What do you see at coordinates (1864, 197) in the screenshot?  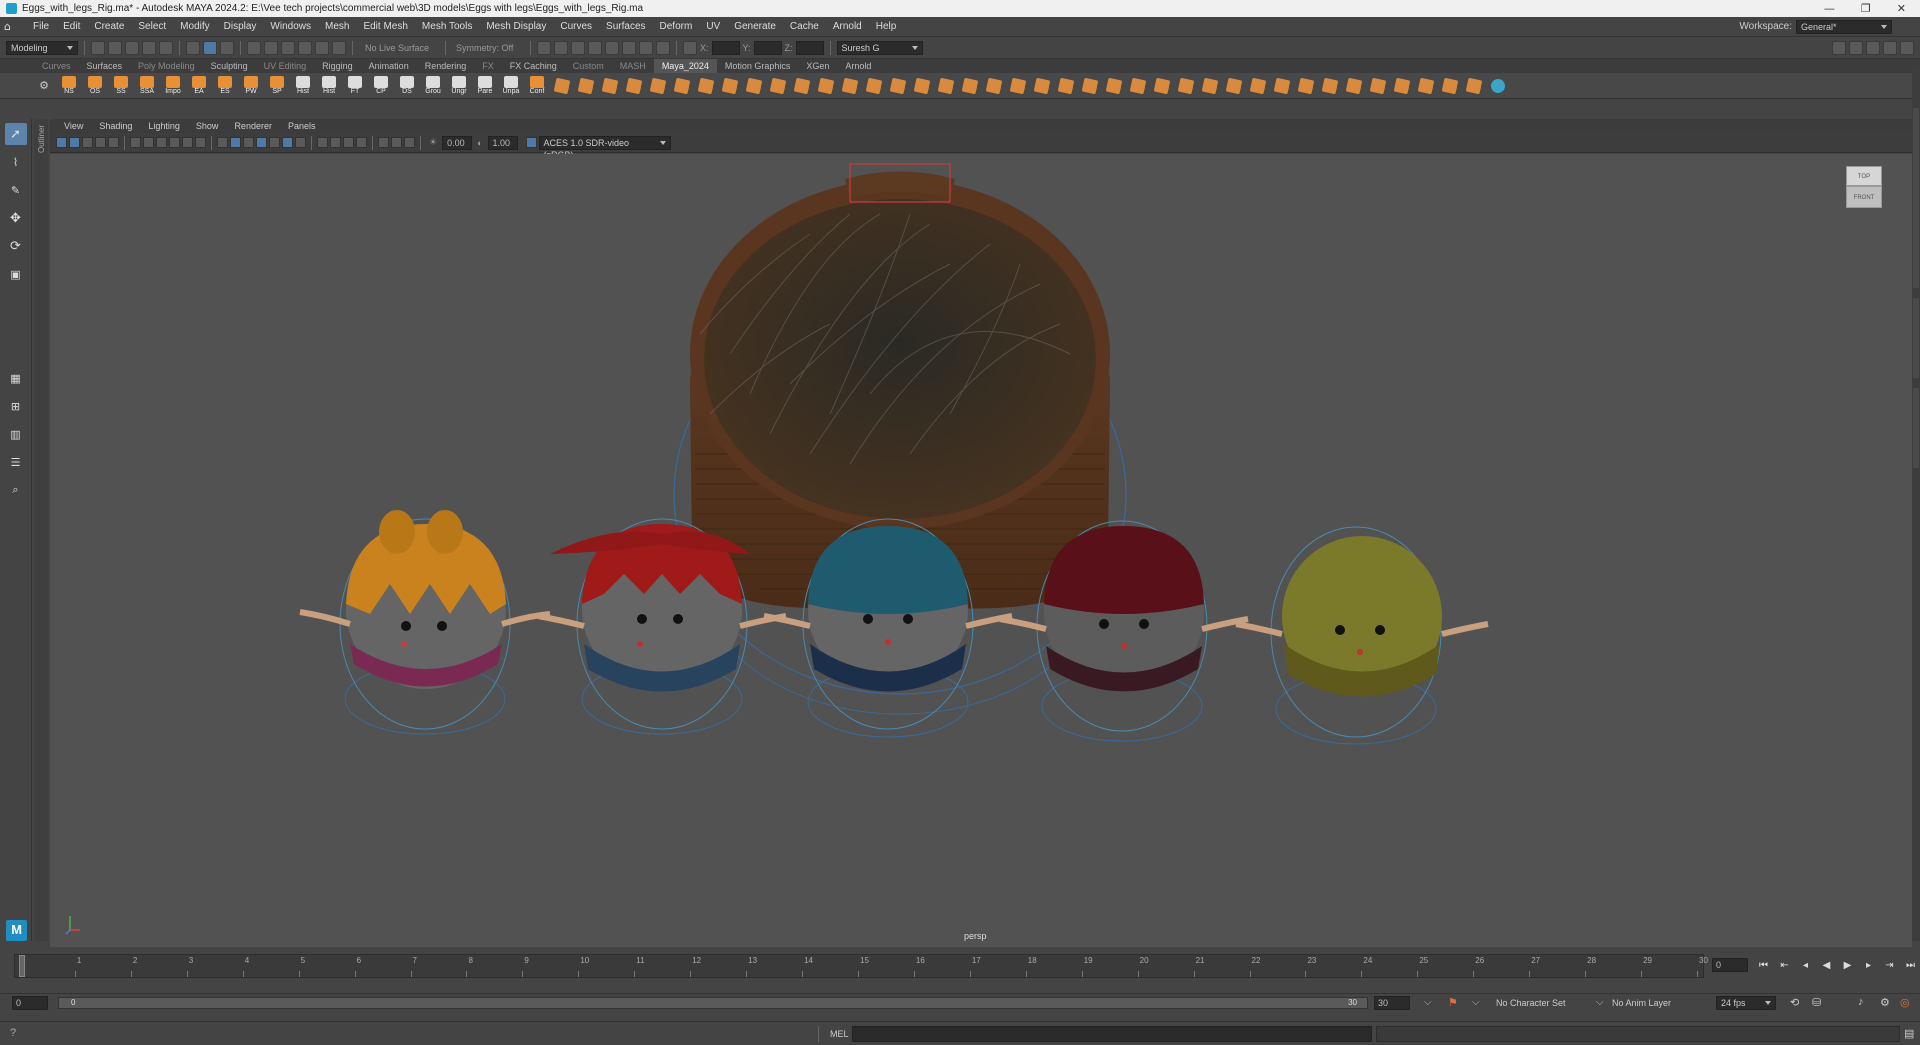 I see `view-cube-front: FRONT` at bounding box center [1864, 197].